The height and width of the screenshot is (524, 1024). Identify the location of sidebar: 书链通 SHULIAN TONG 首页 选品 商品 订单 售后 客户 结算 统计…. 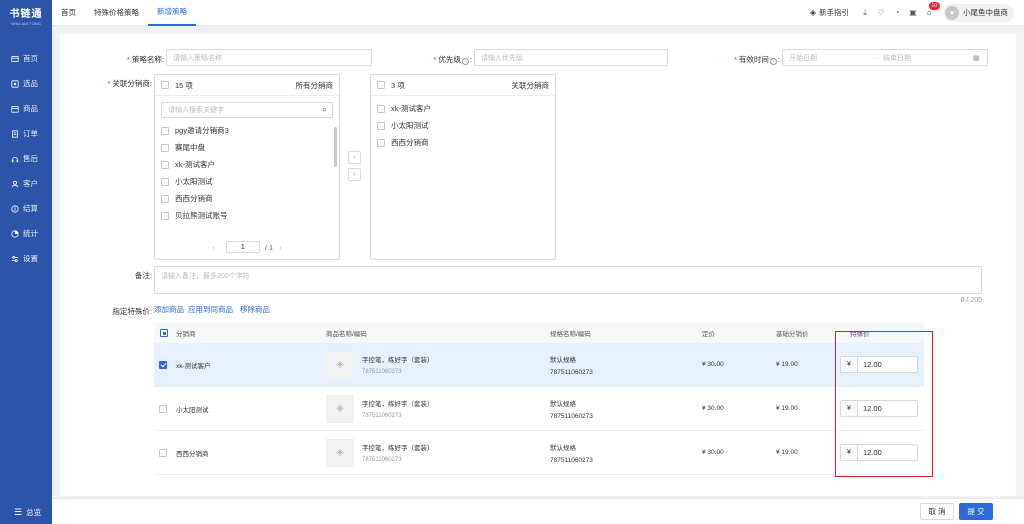
(26, 262).